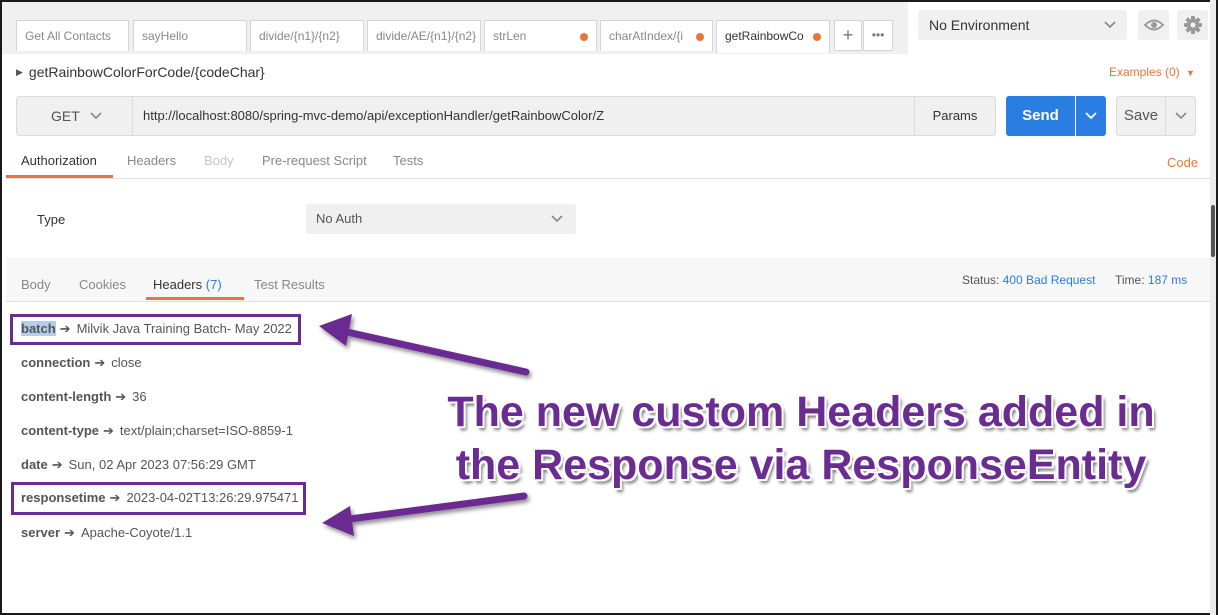  Describe the element at coordinates (425, 514) in the screenshot. I see `arrow-to-responsetime` at that location.